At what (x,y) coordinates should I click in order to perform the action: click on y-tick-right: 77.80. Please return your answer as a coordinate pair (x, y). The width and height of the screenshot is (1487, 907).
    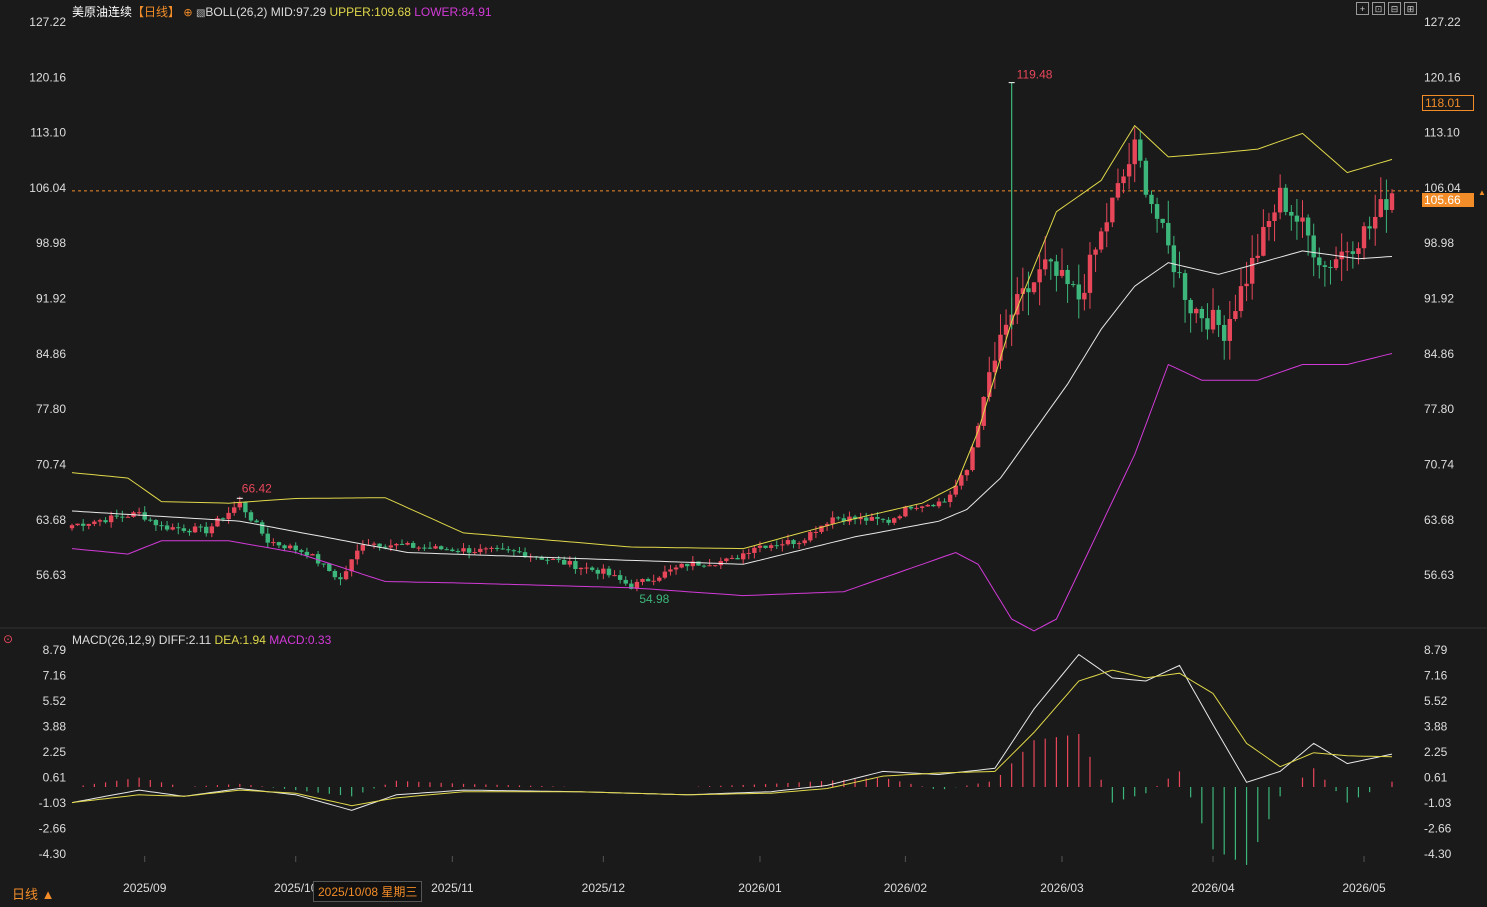
    Looking at the image, I should click on (1439, 409).